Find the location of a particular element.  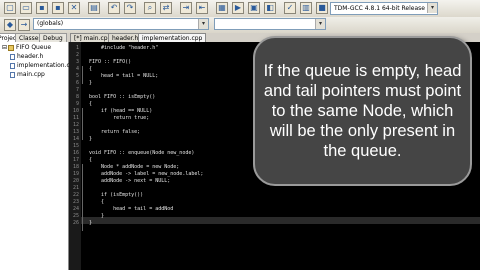

tab-debug: Debug is located at coordinates (53, 37).